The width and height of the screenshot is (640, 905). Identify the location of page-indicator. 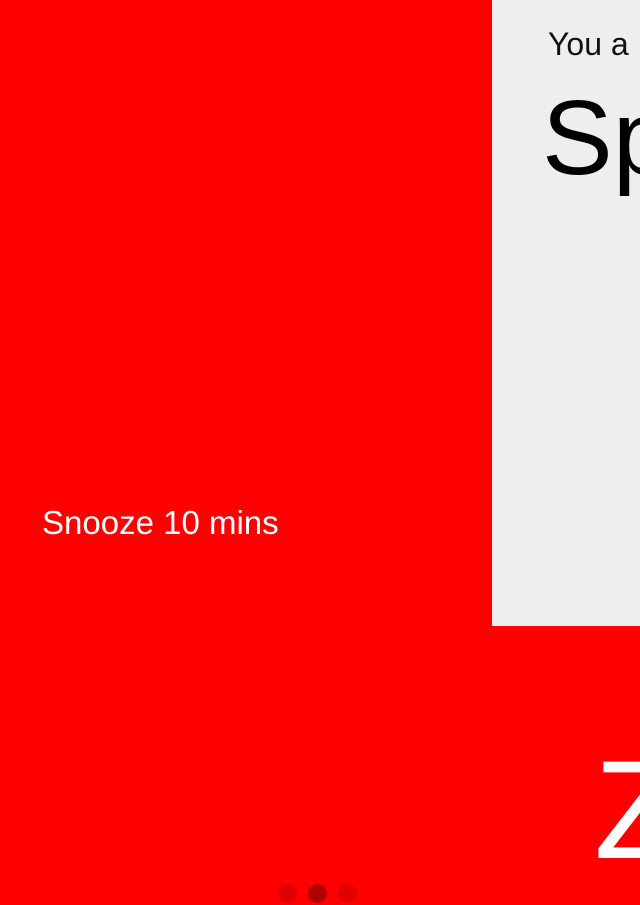
(317, 893).